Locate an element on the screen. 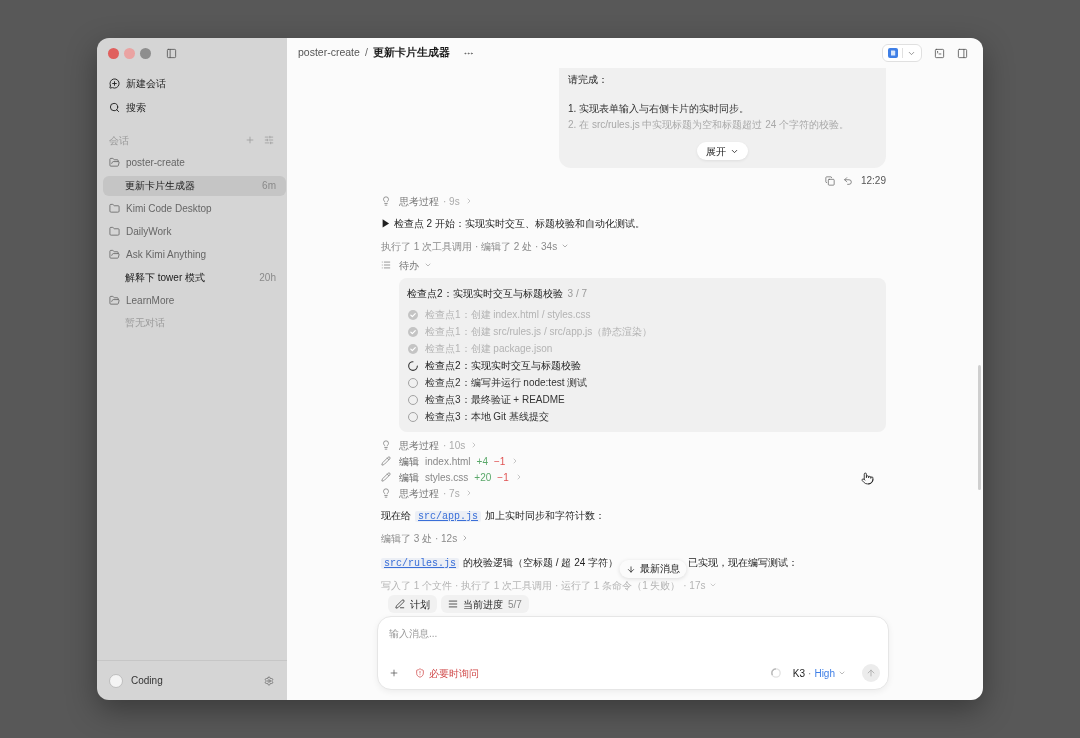 This screenshot has height=738, width=1080. search-button: 搜索 is located at coordinates (192, 107).